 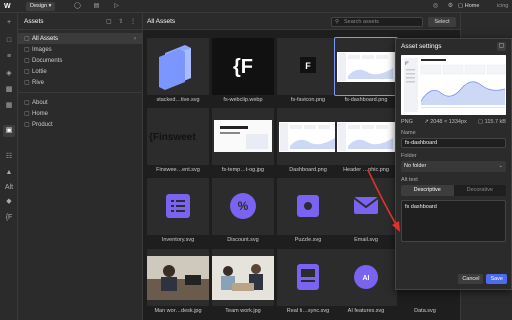 I want to click on design-mode-button: Design ▾, so click(x=41, y=6).